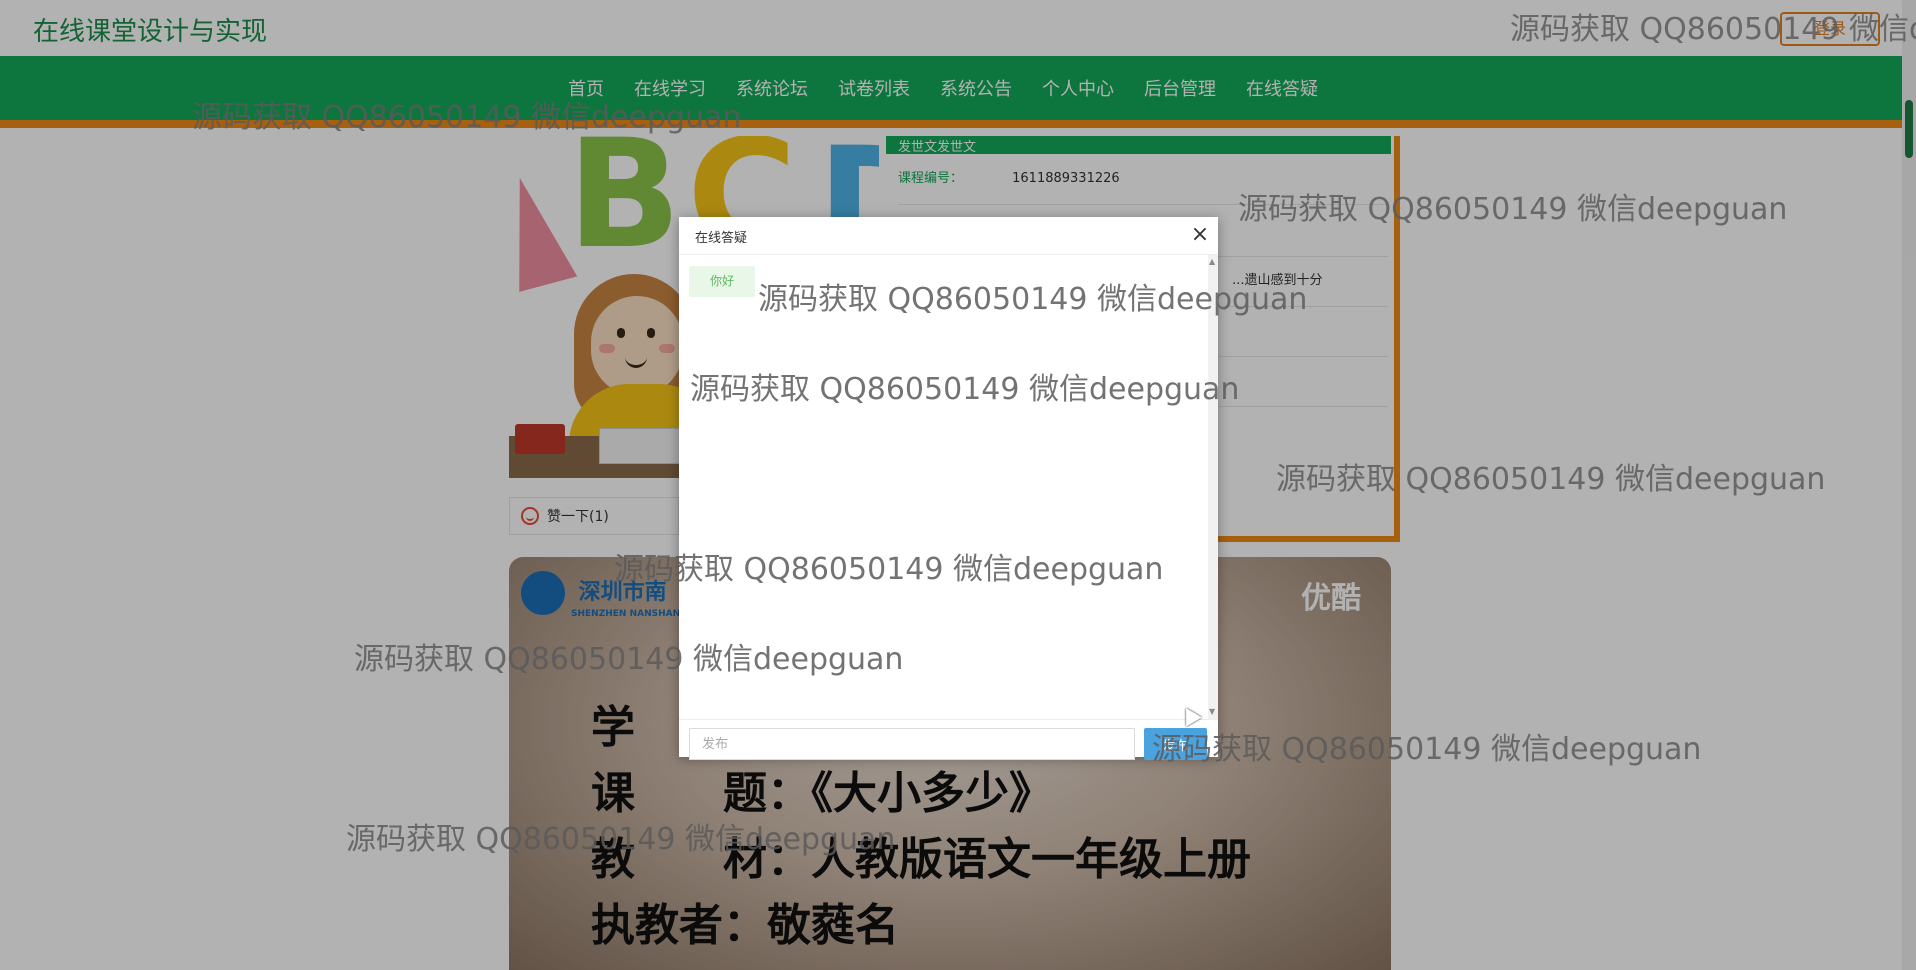 This screenshot has width=1916, height=970. What do you see at coordinates (1213, 487) in the screenshot?
I see `chat-scrollbar: ▲ ▼` at bounding box center [1213, 487].